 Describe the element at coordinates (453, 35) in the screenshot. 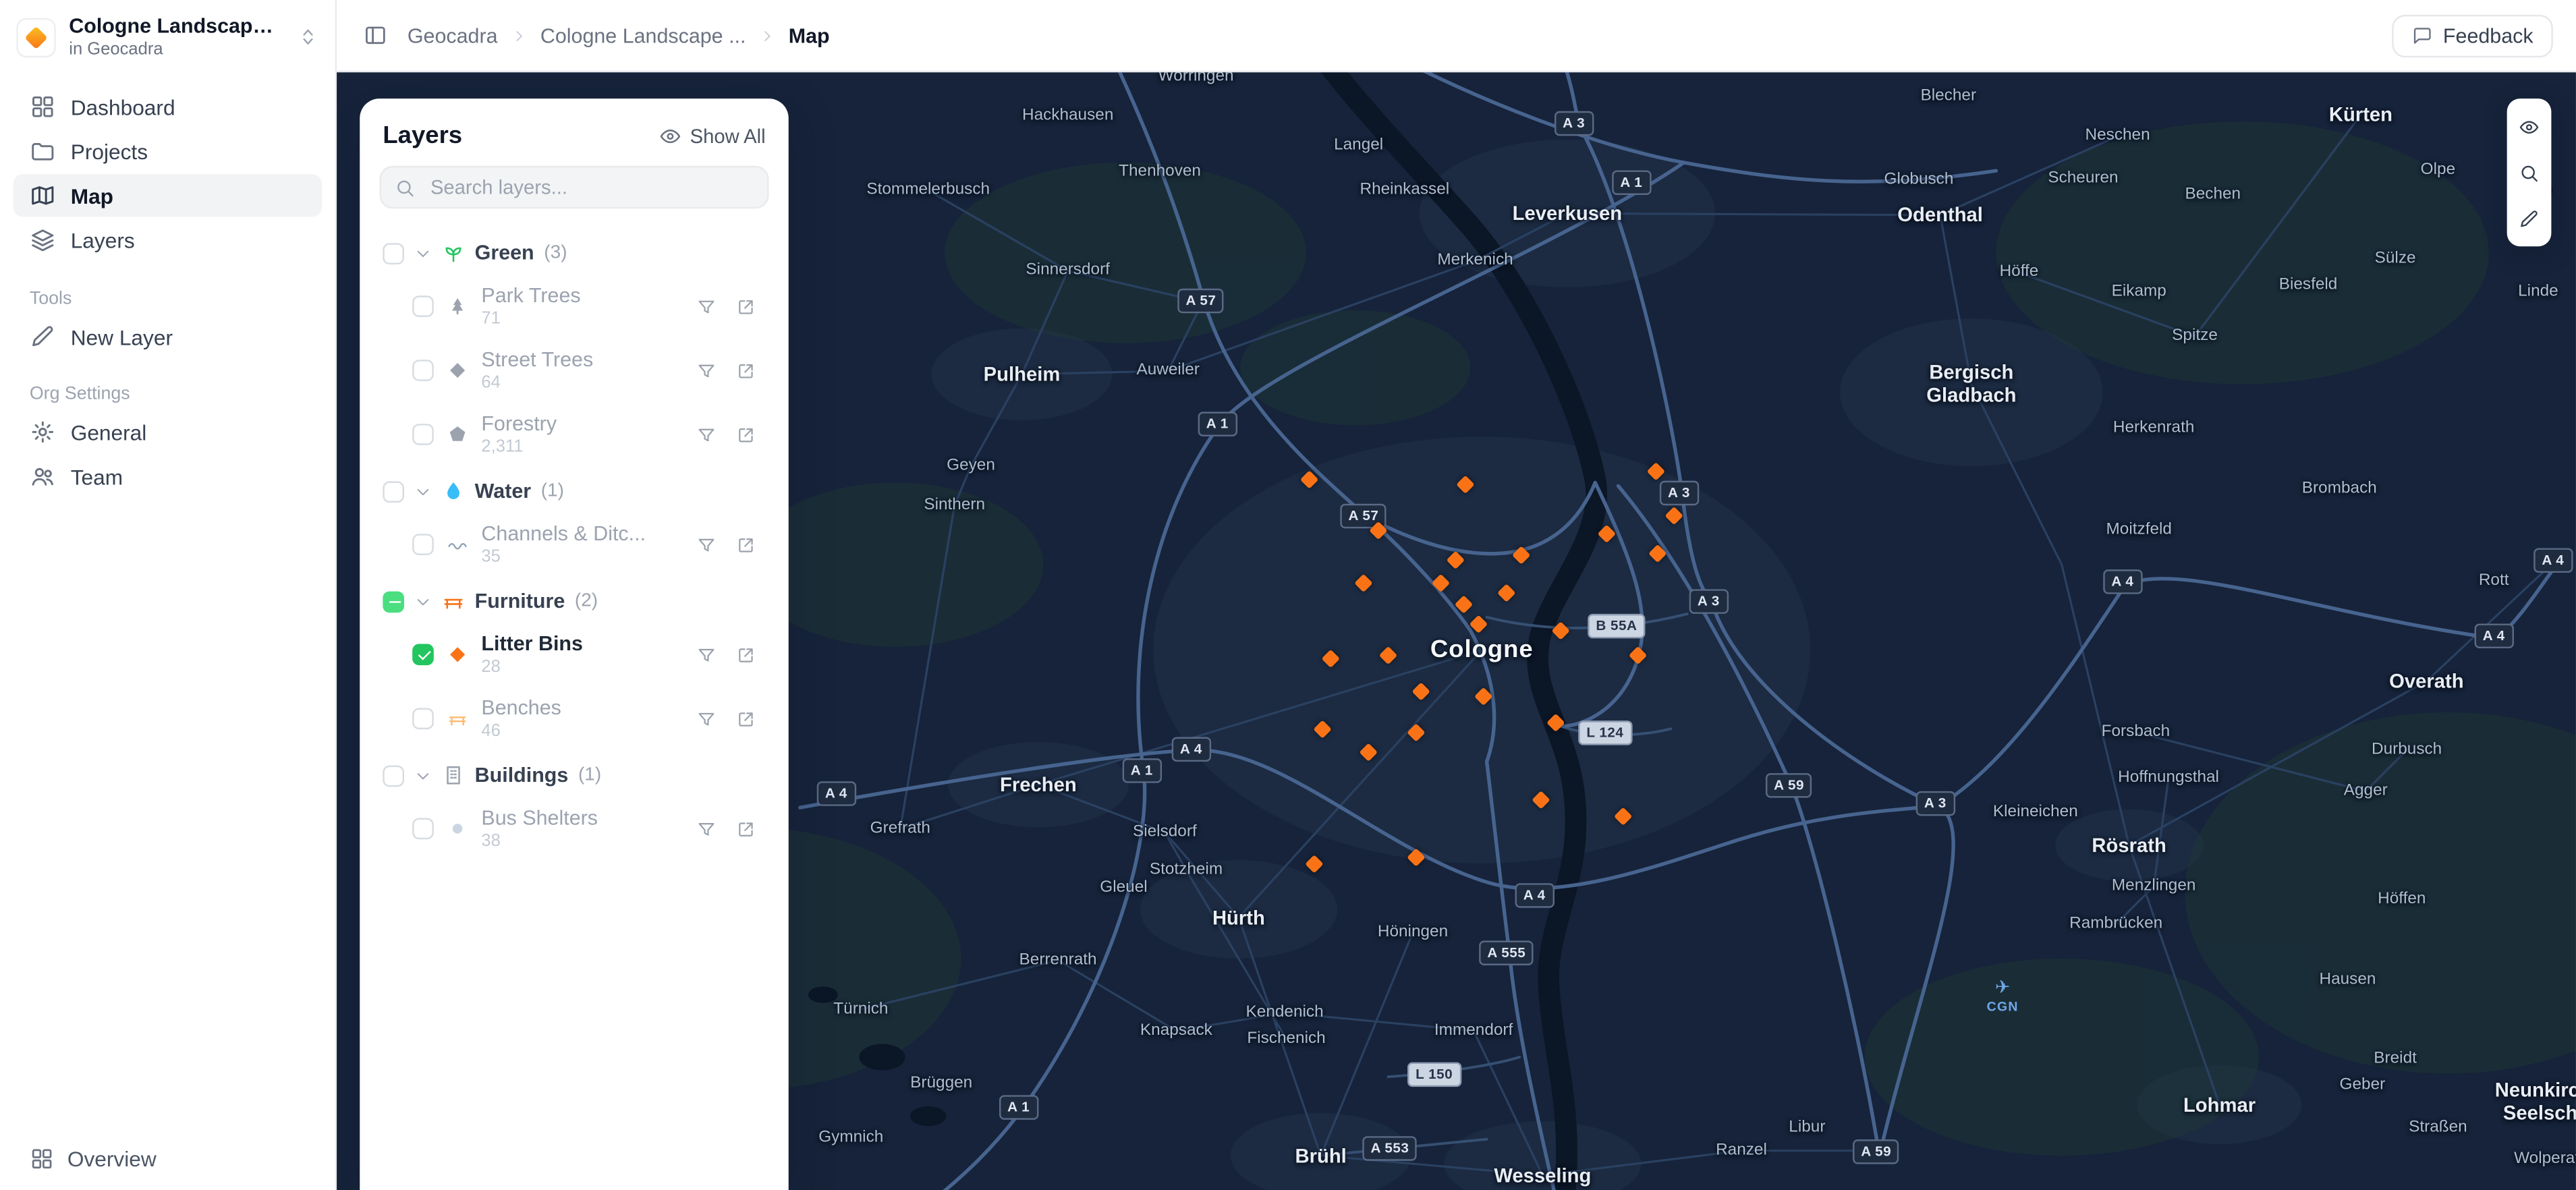

I see `breadcrumb-item-geocadra: Geocadra` at that location.